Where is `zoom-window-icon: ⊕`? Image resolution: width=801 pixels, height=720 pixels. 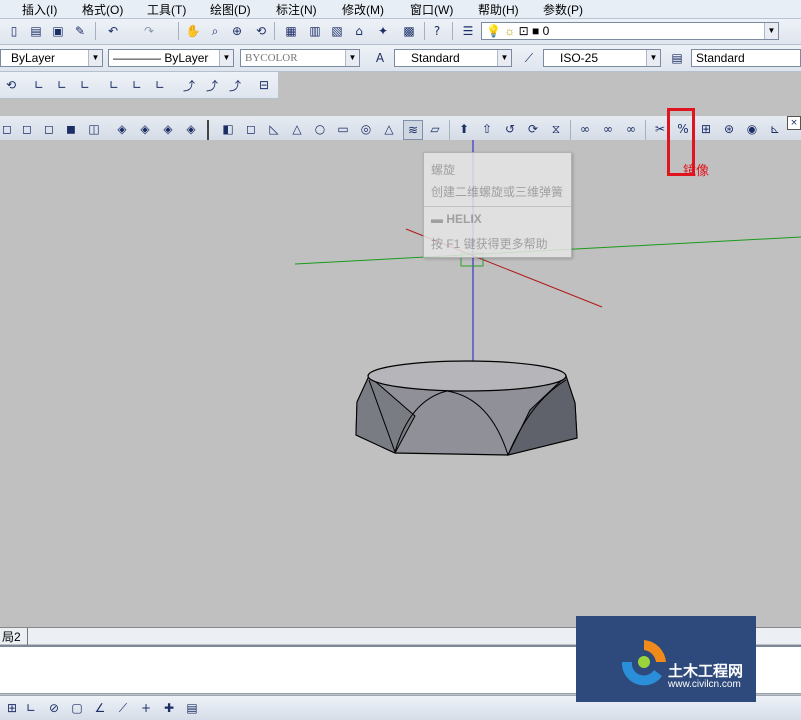
zoom-window-icon: ⊕ is located at coordinates (237, 31).